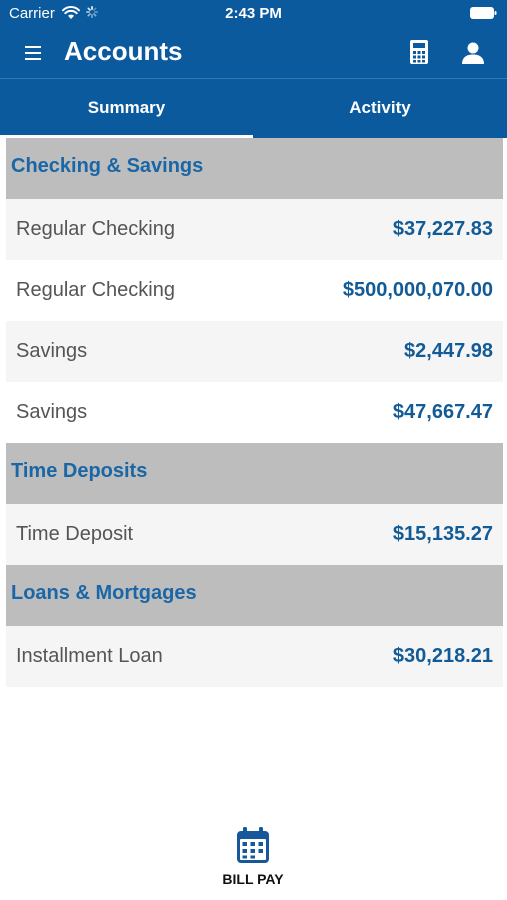 This screenshot has width=507, height=900. Describe the element at coordinates (417, 290) in the screenshot. I see `account-balance: $500,000,070.00` at that location.